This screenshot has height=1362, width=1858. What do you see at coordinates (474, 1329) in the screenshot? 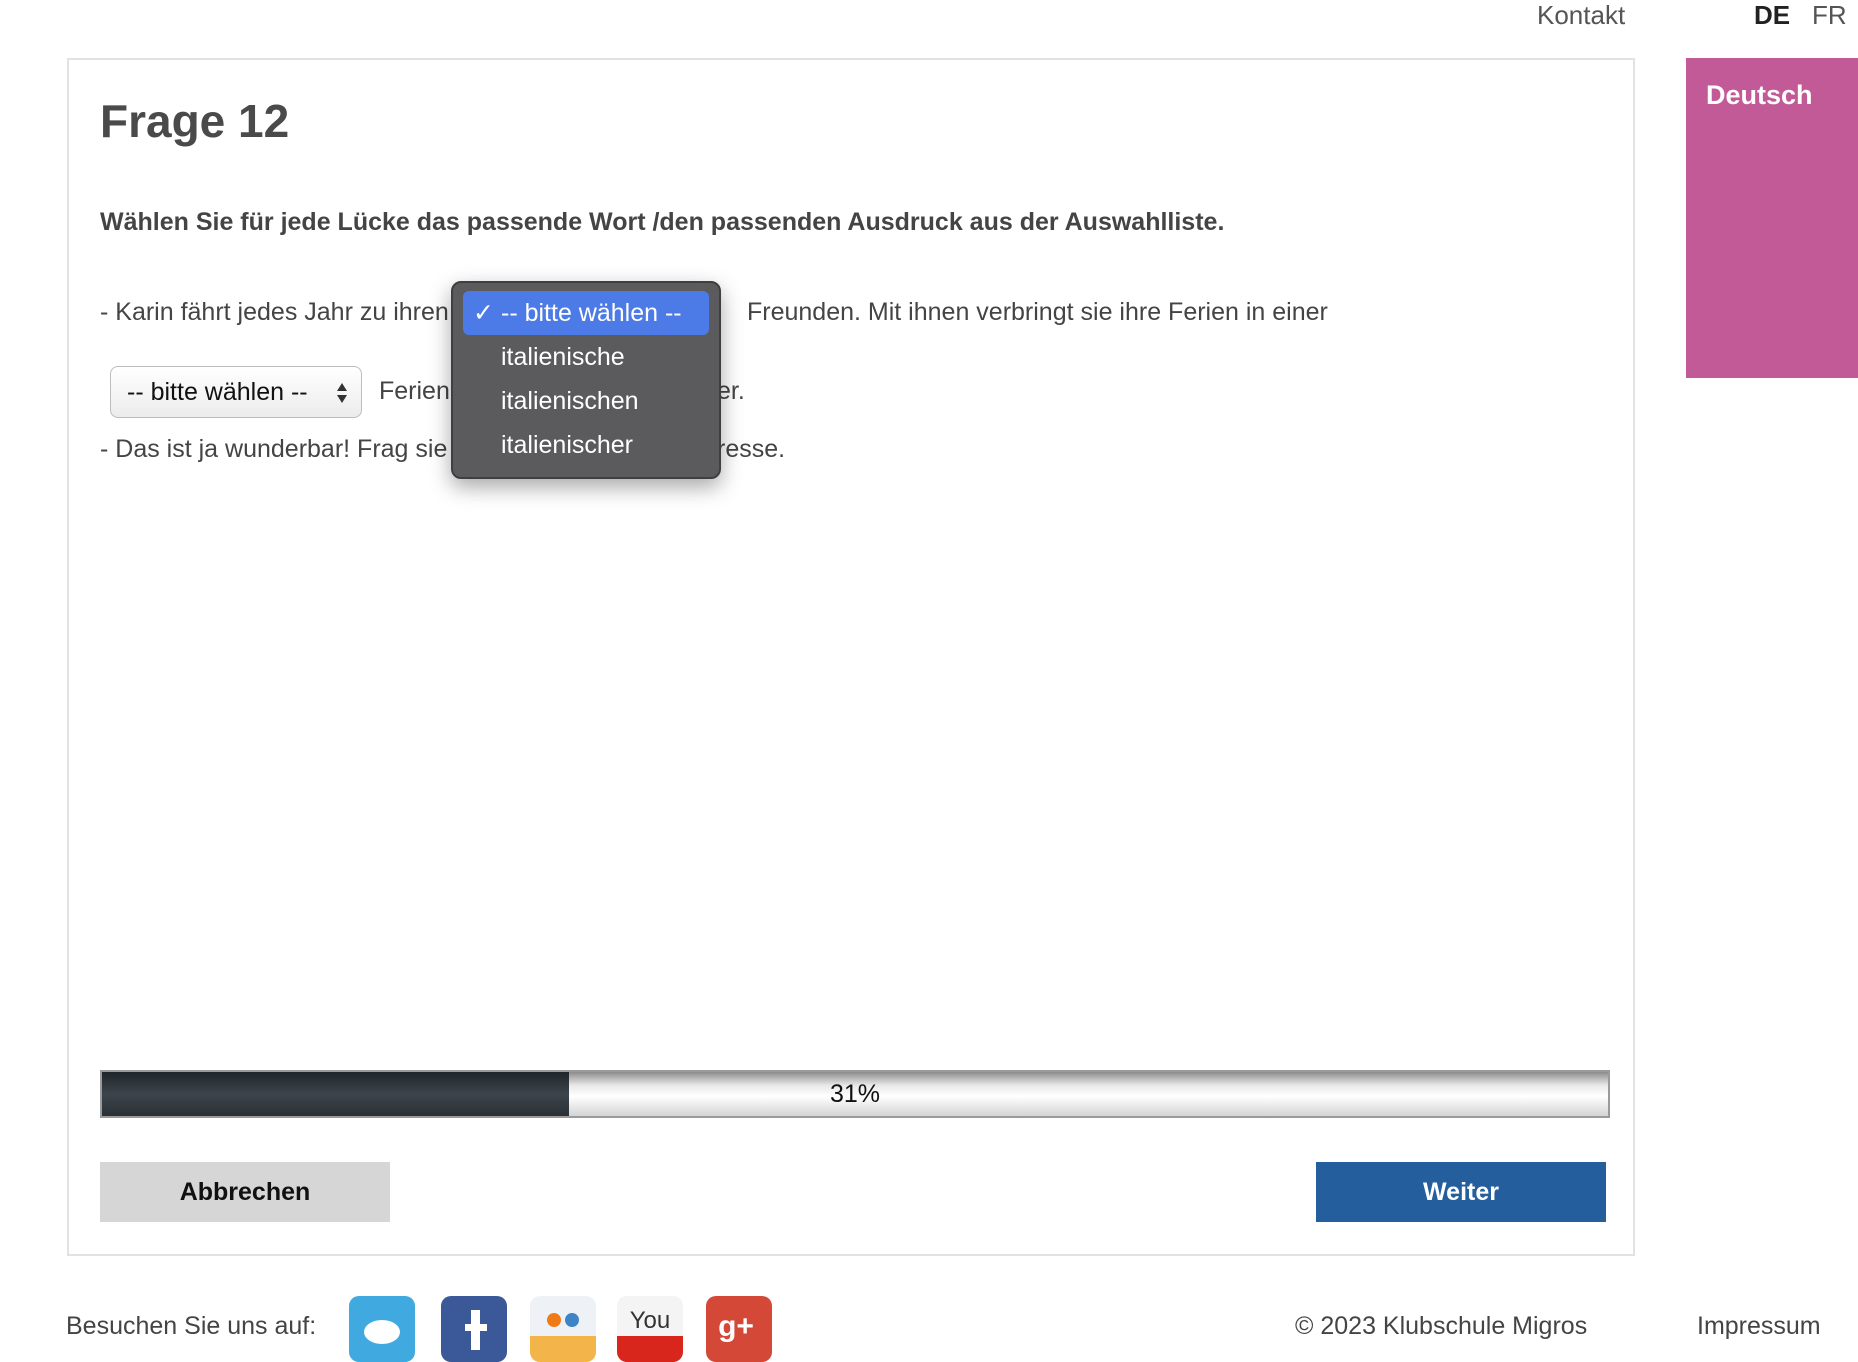
I see `facebook-icon` at bounding box center [474, 1329].